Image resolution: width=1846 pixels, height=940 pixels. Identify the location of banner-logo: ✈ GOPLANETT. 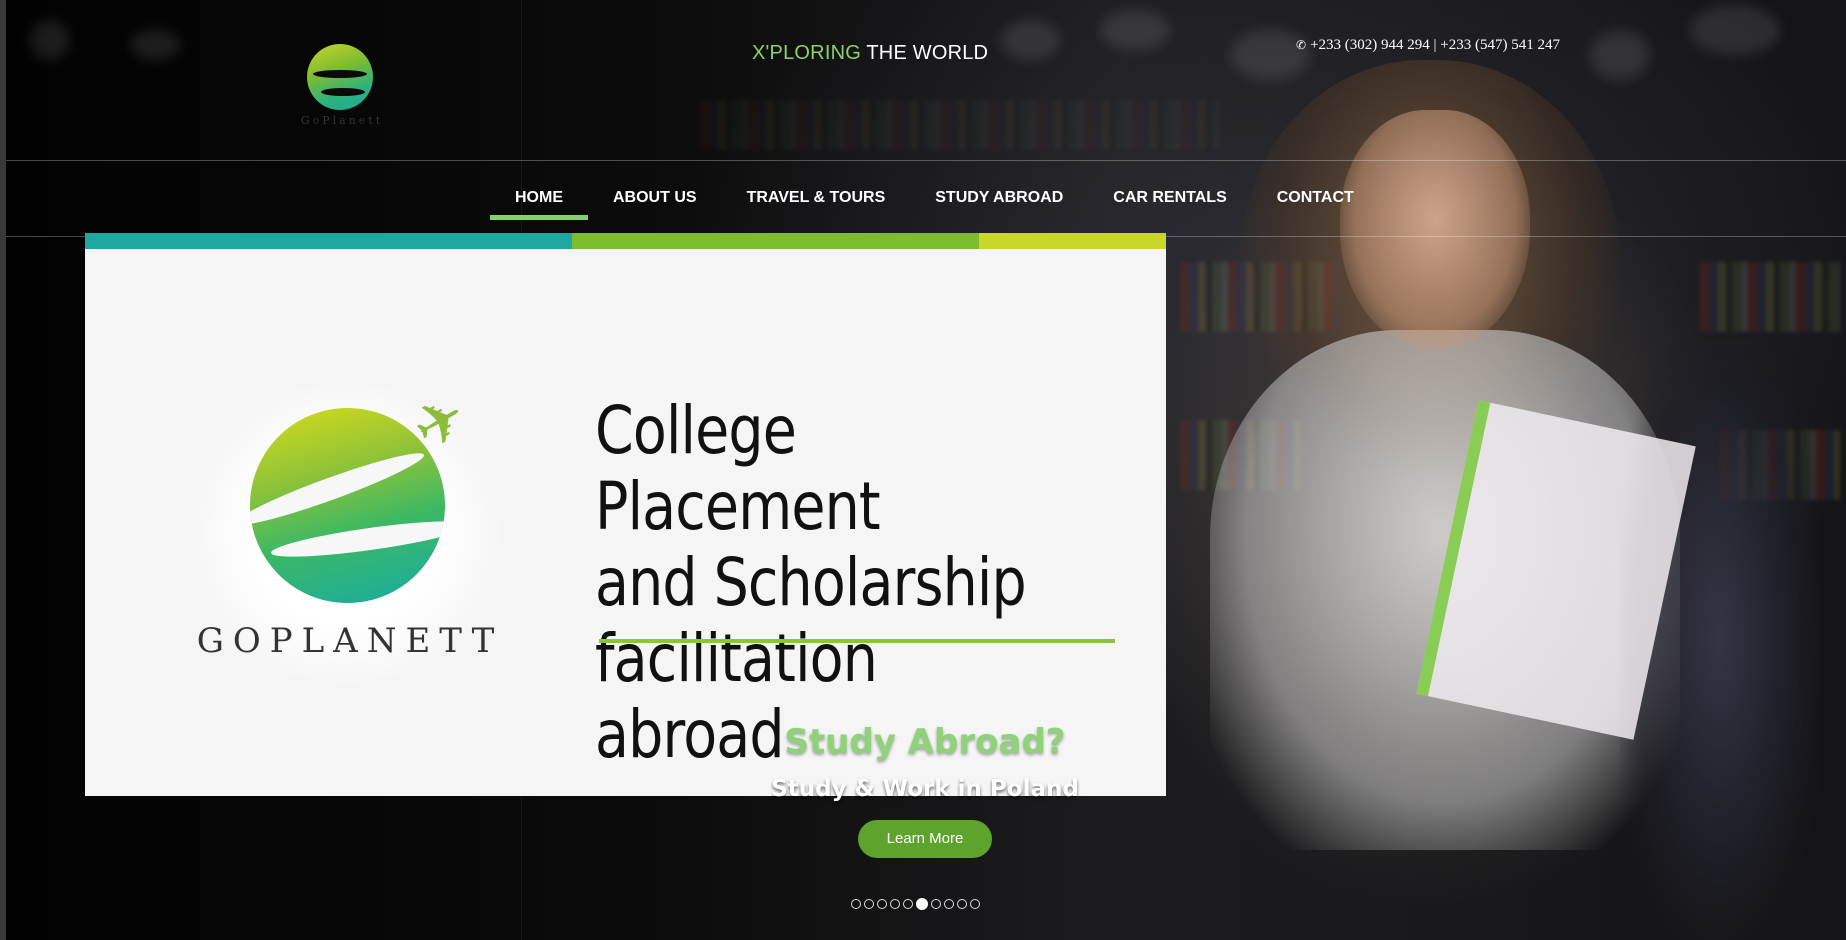
(345, 531).